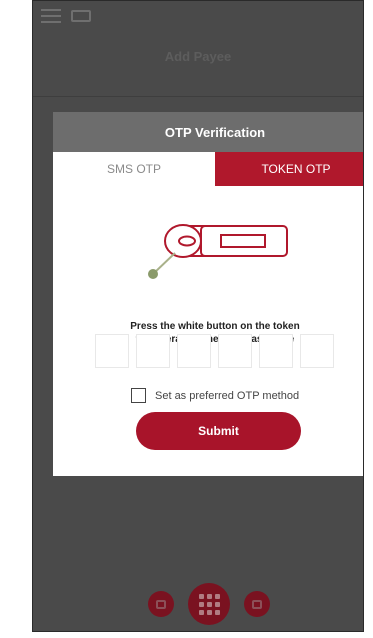  I want to click on preferred-otp-label: Set as preferred OTP method, so click(227, 395).